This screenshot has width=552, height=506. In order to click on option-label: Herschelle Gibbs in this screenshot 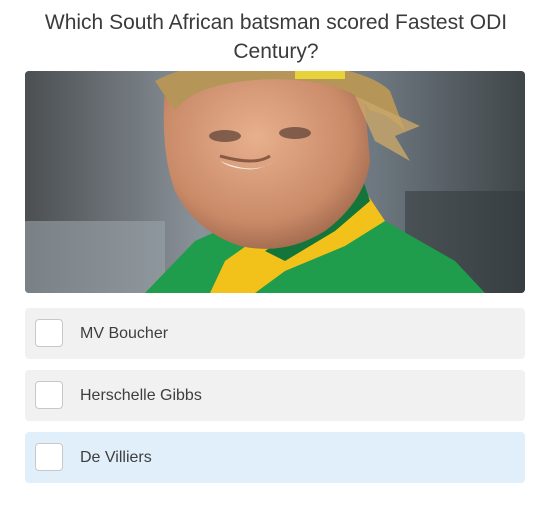, I will do `click(141, 395)`.